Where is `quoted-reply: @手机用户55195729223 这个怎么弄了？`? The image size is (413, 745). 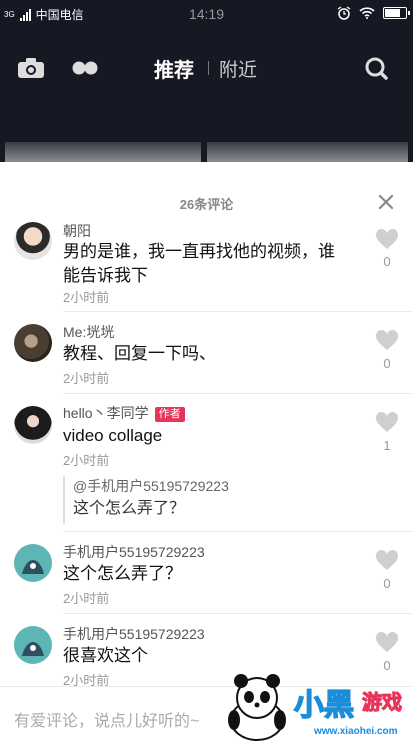 quoted-reply: @手机用户55195729223 这个怎么弄了？ is located at coordinates (205, 500).